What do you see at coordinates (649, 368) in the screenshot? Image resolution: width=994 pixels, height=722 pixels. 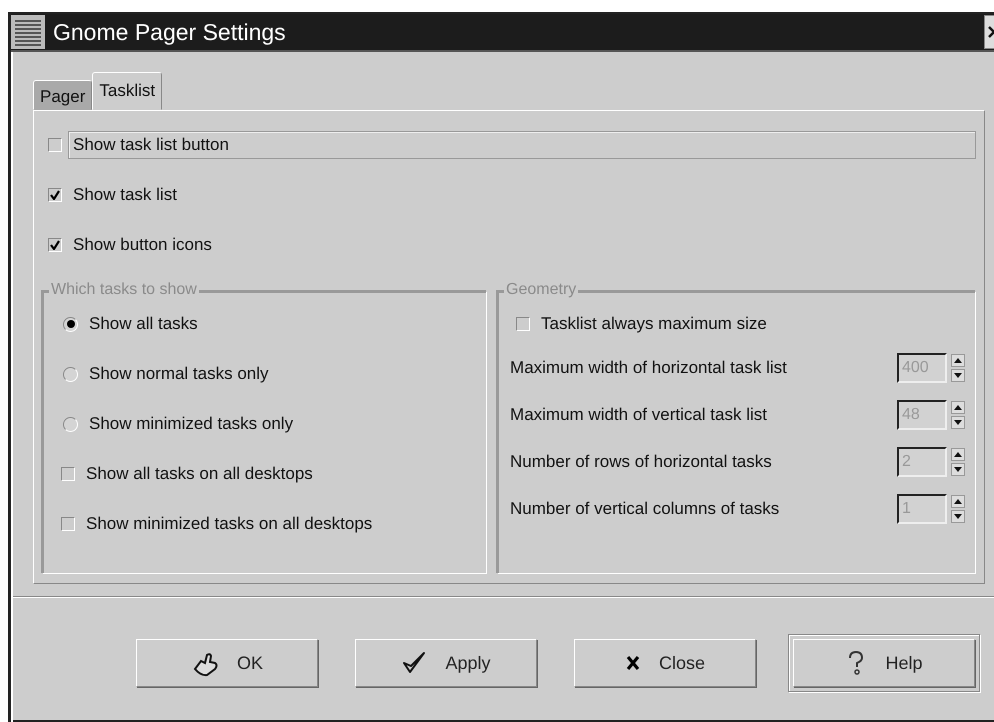 I see `spin-label: Maximum width of horizontal task list` at bounding box center [649, 368].